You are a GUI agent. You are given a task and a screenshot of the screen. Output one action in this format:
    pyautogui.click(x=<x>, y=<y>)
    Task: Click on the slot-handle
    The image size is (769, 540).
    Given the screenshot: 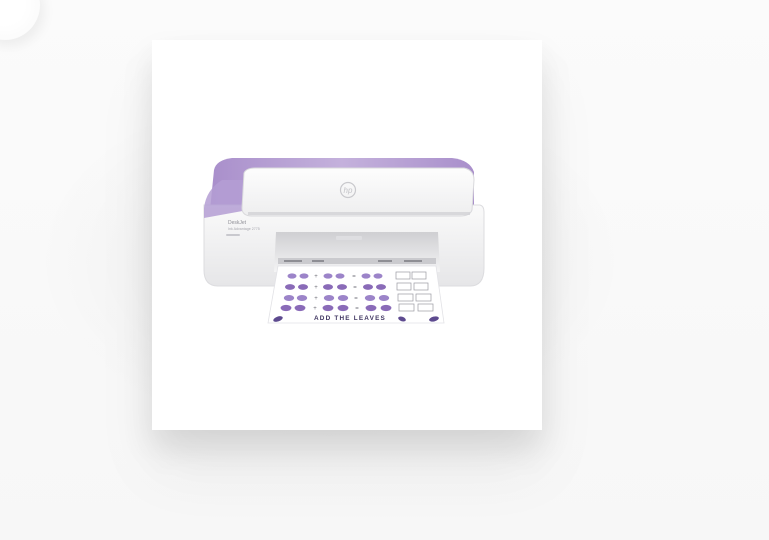 What is the action you would take?
    pyautogui.click(x=349, y=238)
    